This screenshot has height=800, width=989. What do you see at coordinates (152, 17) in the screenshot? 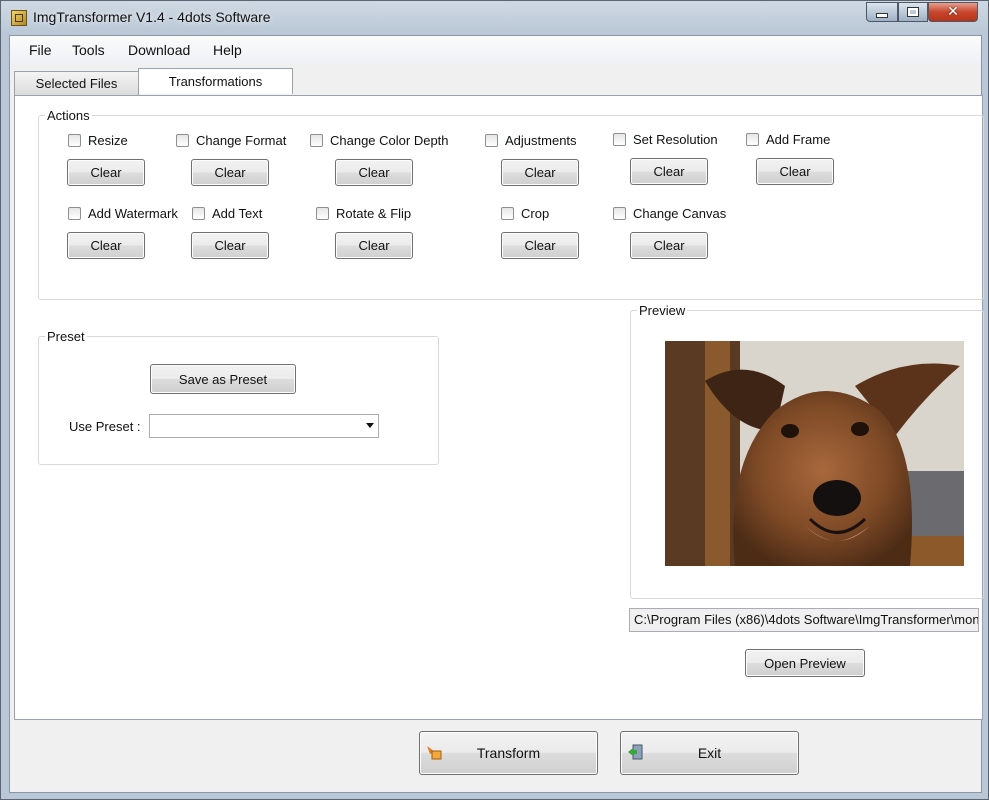
I see `window-title: ImgTransformer V1.4 - 4dots Software` at bounding box center [152, 17].